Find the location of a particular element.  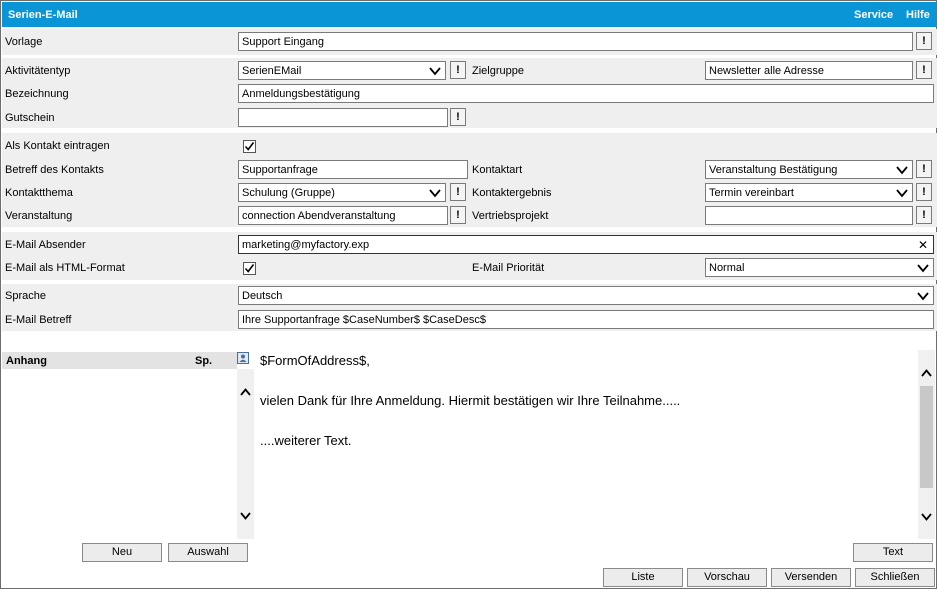

prioritaet-select: Normal is located at coordinates (819, 267).